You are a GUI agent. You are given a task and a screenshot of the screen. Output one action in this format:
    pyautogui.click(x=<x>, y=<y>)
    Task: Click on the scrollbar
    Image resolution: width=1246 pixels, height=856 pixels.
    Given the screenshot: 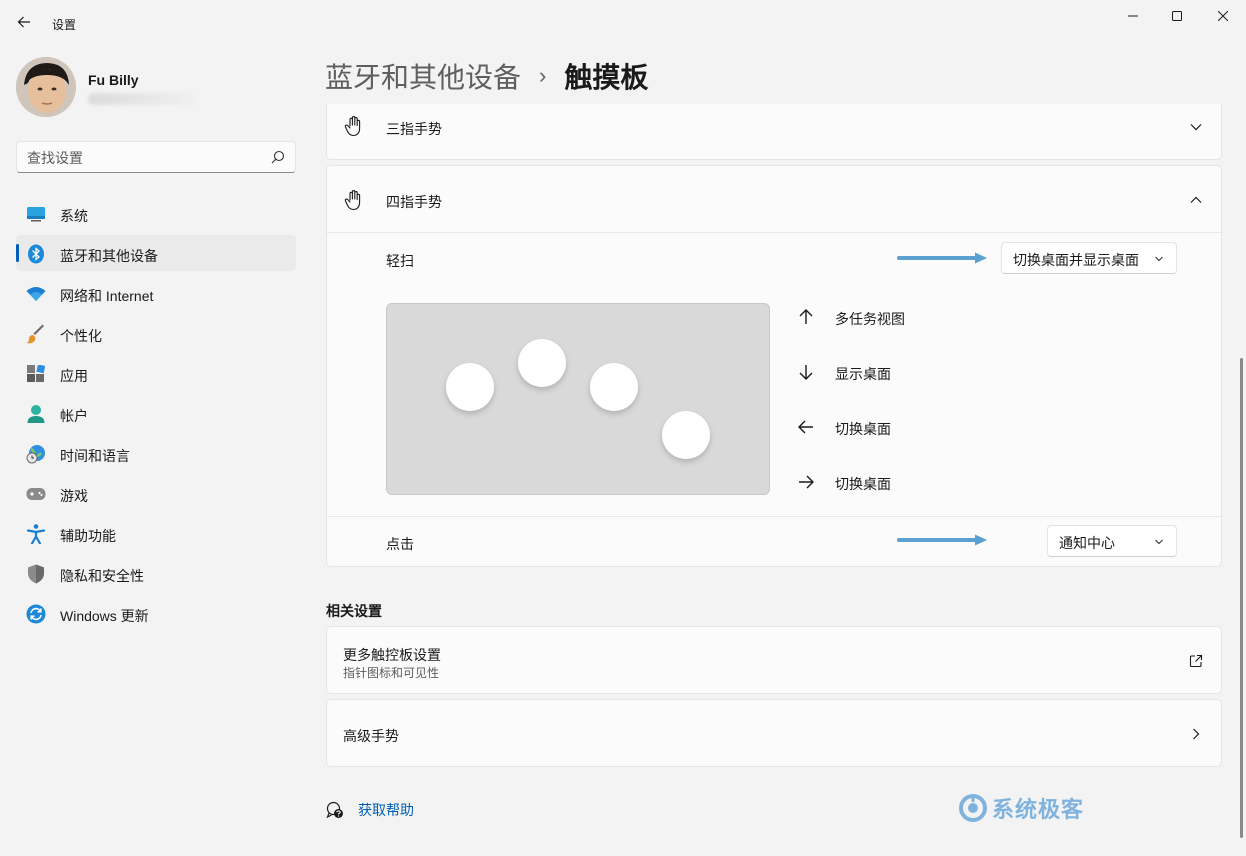 What is the action you would take?
    pyautogui.click(x=1241, y=598)
    